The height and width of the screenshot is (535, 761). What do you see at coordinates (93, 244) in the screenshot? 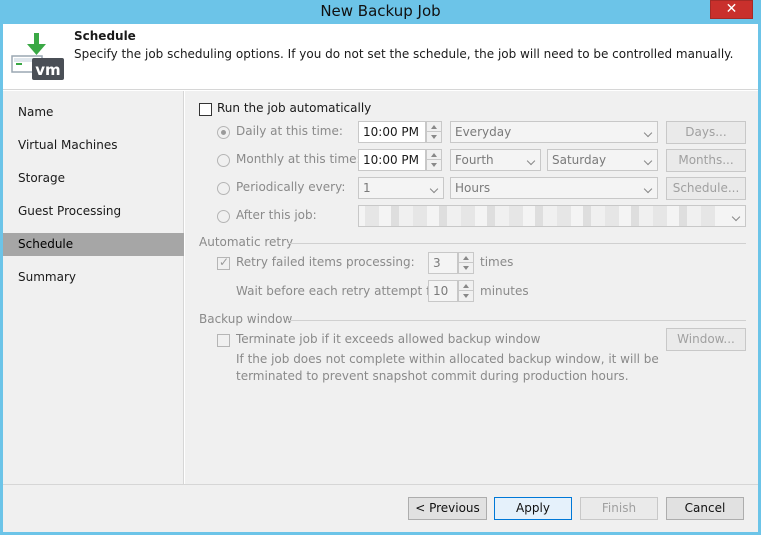
I see `sidebar-item-schedule: Schedule` at bounding box center [93, 244].